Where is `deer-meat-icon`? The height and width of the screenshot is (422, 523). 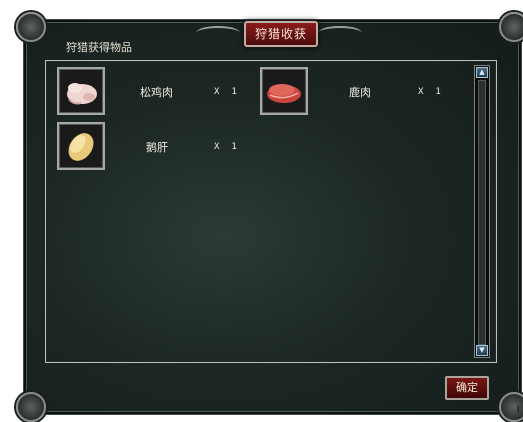
deer-meat-icon is located at coordinates (284, 91).